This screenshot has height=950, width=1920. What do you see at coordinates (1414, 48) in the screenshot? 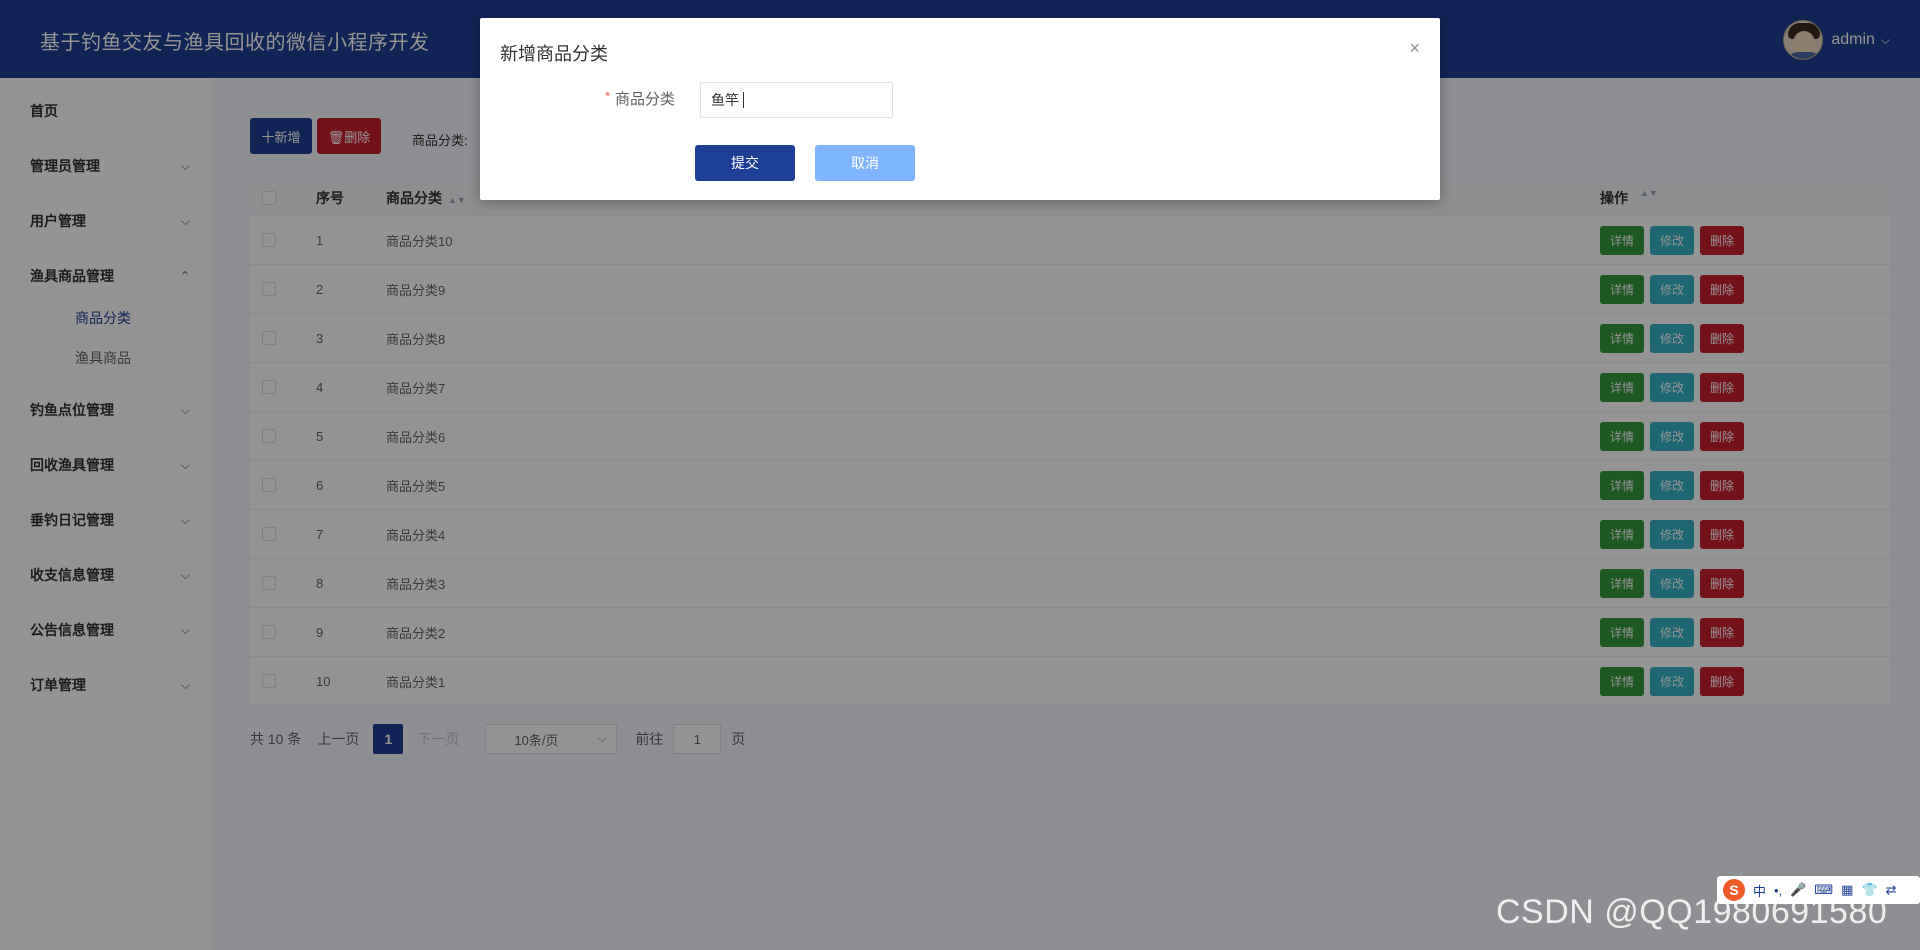
I see `close-icon: ×` at bounding box center [1414, 48].